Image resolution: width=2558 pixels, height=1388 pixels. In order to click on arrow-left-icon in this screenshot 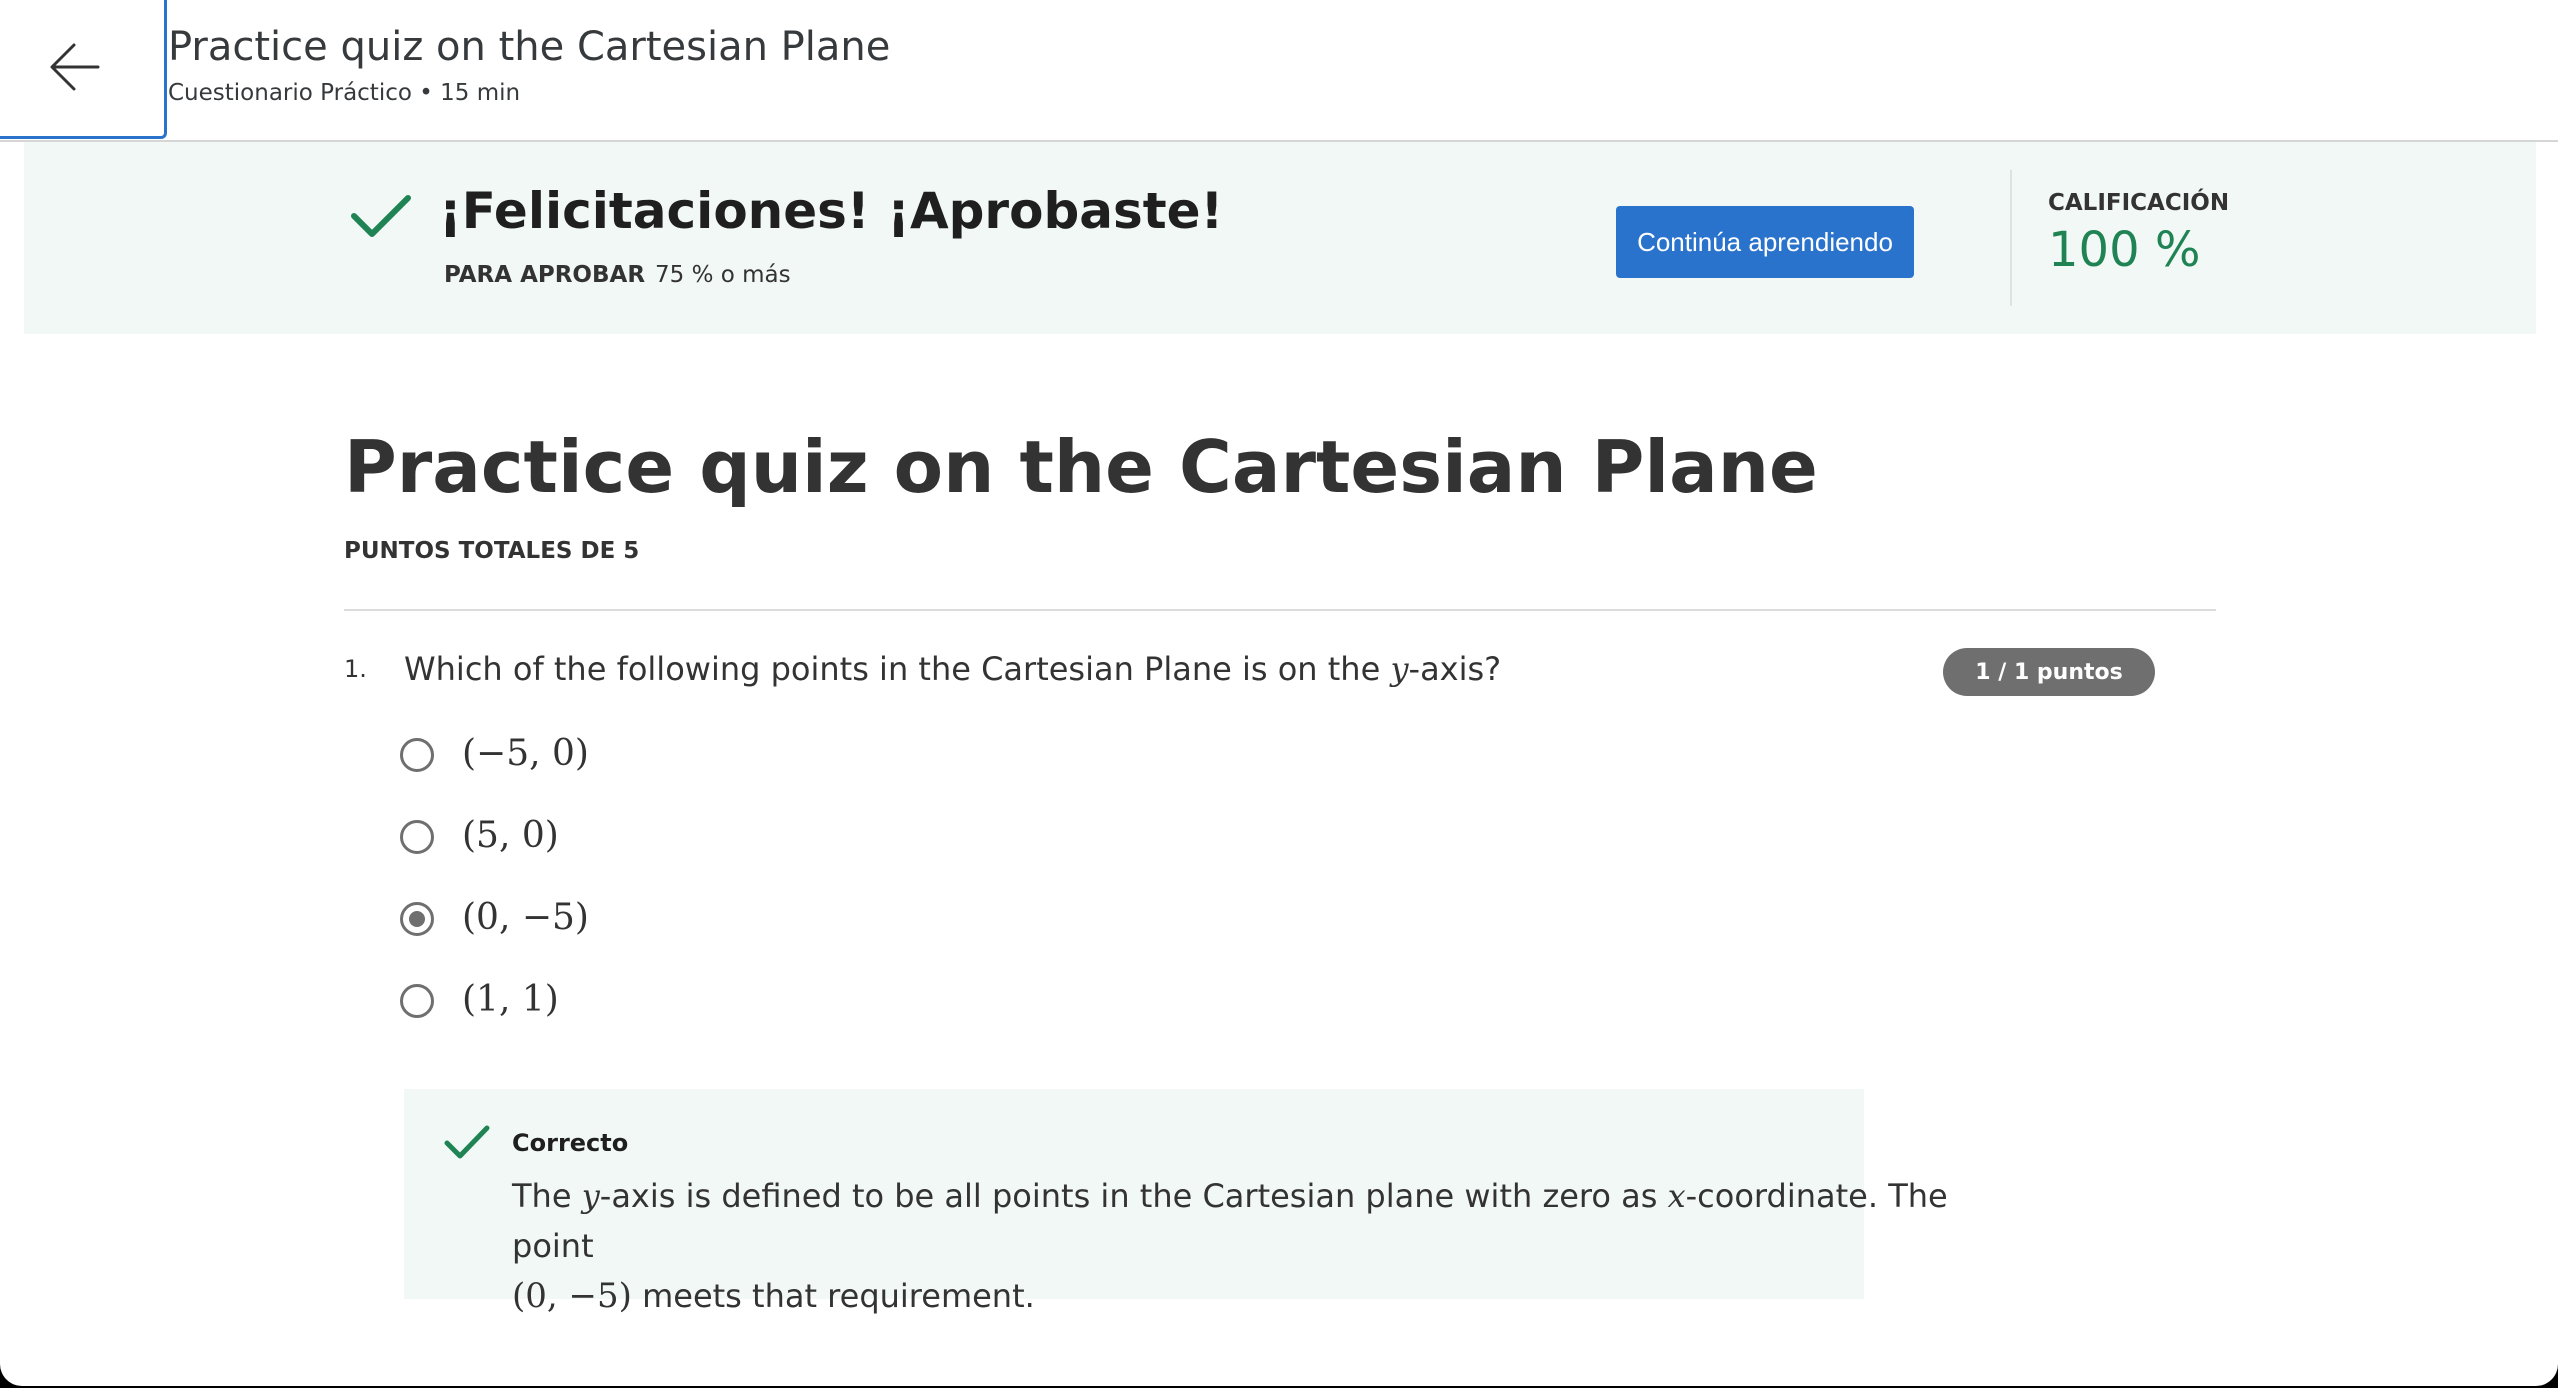, I will do `click(75, 67)`.